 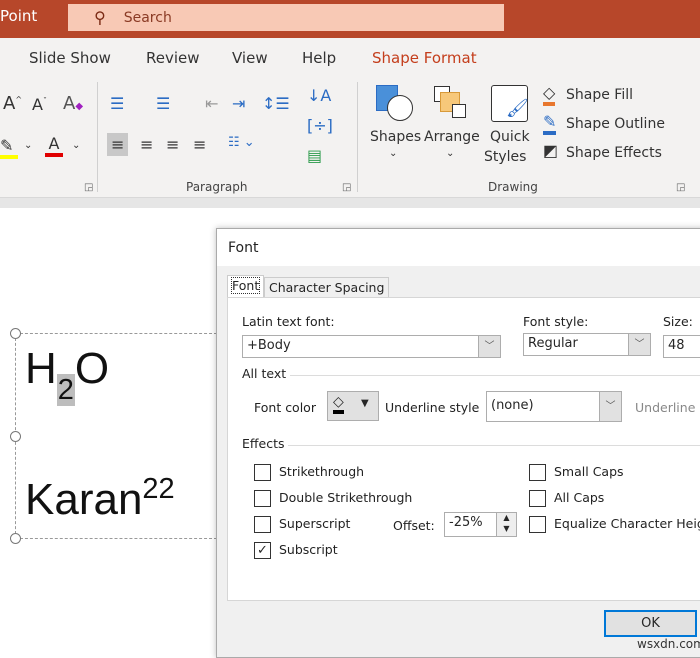 What do you see at coordinates (319, 58) in the screenshot?
I see `tab-help: Help` at bounding box center [319, 58].